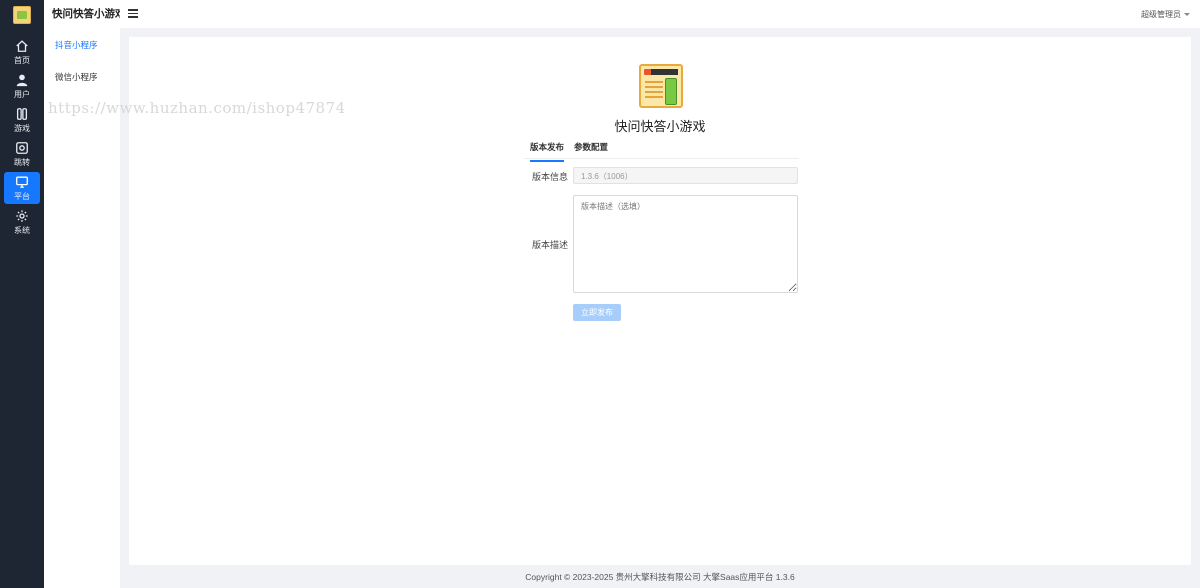 This screenshot has height=588, width=1200. What do you see at coordinates (671, 91) in the screenshot?
I see `phone-icon` at bounding box center [671, 91].